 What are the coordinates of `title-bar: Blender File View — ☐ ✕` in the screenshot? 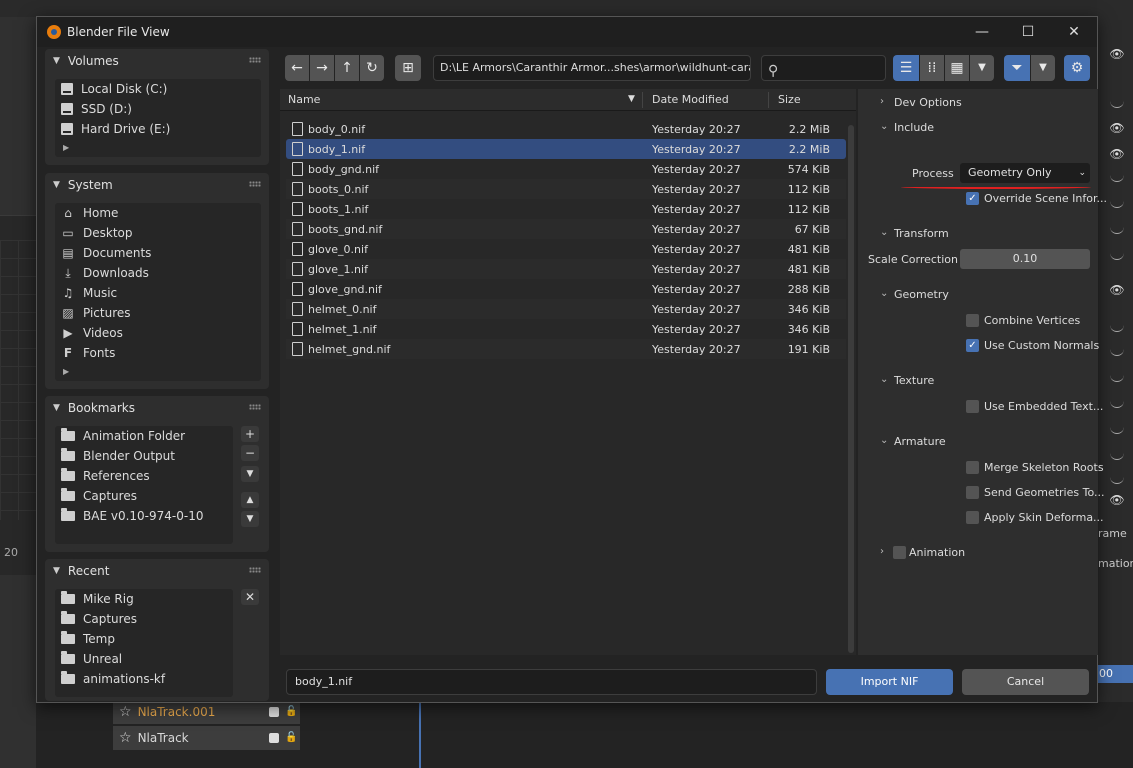 It's located at (567, 32).